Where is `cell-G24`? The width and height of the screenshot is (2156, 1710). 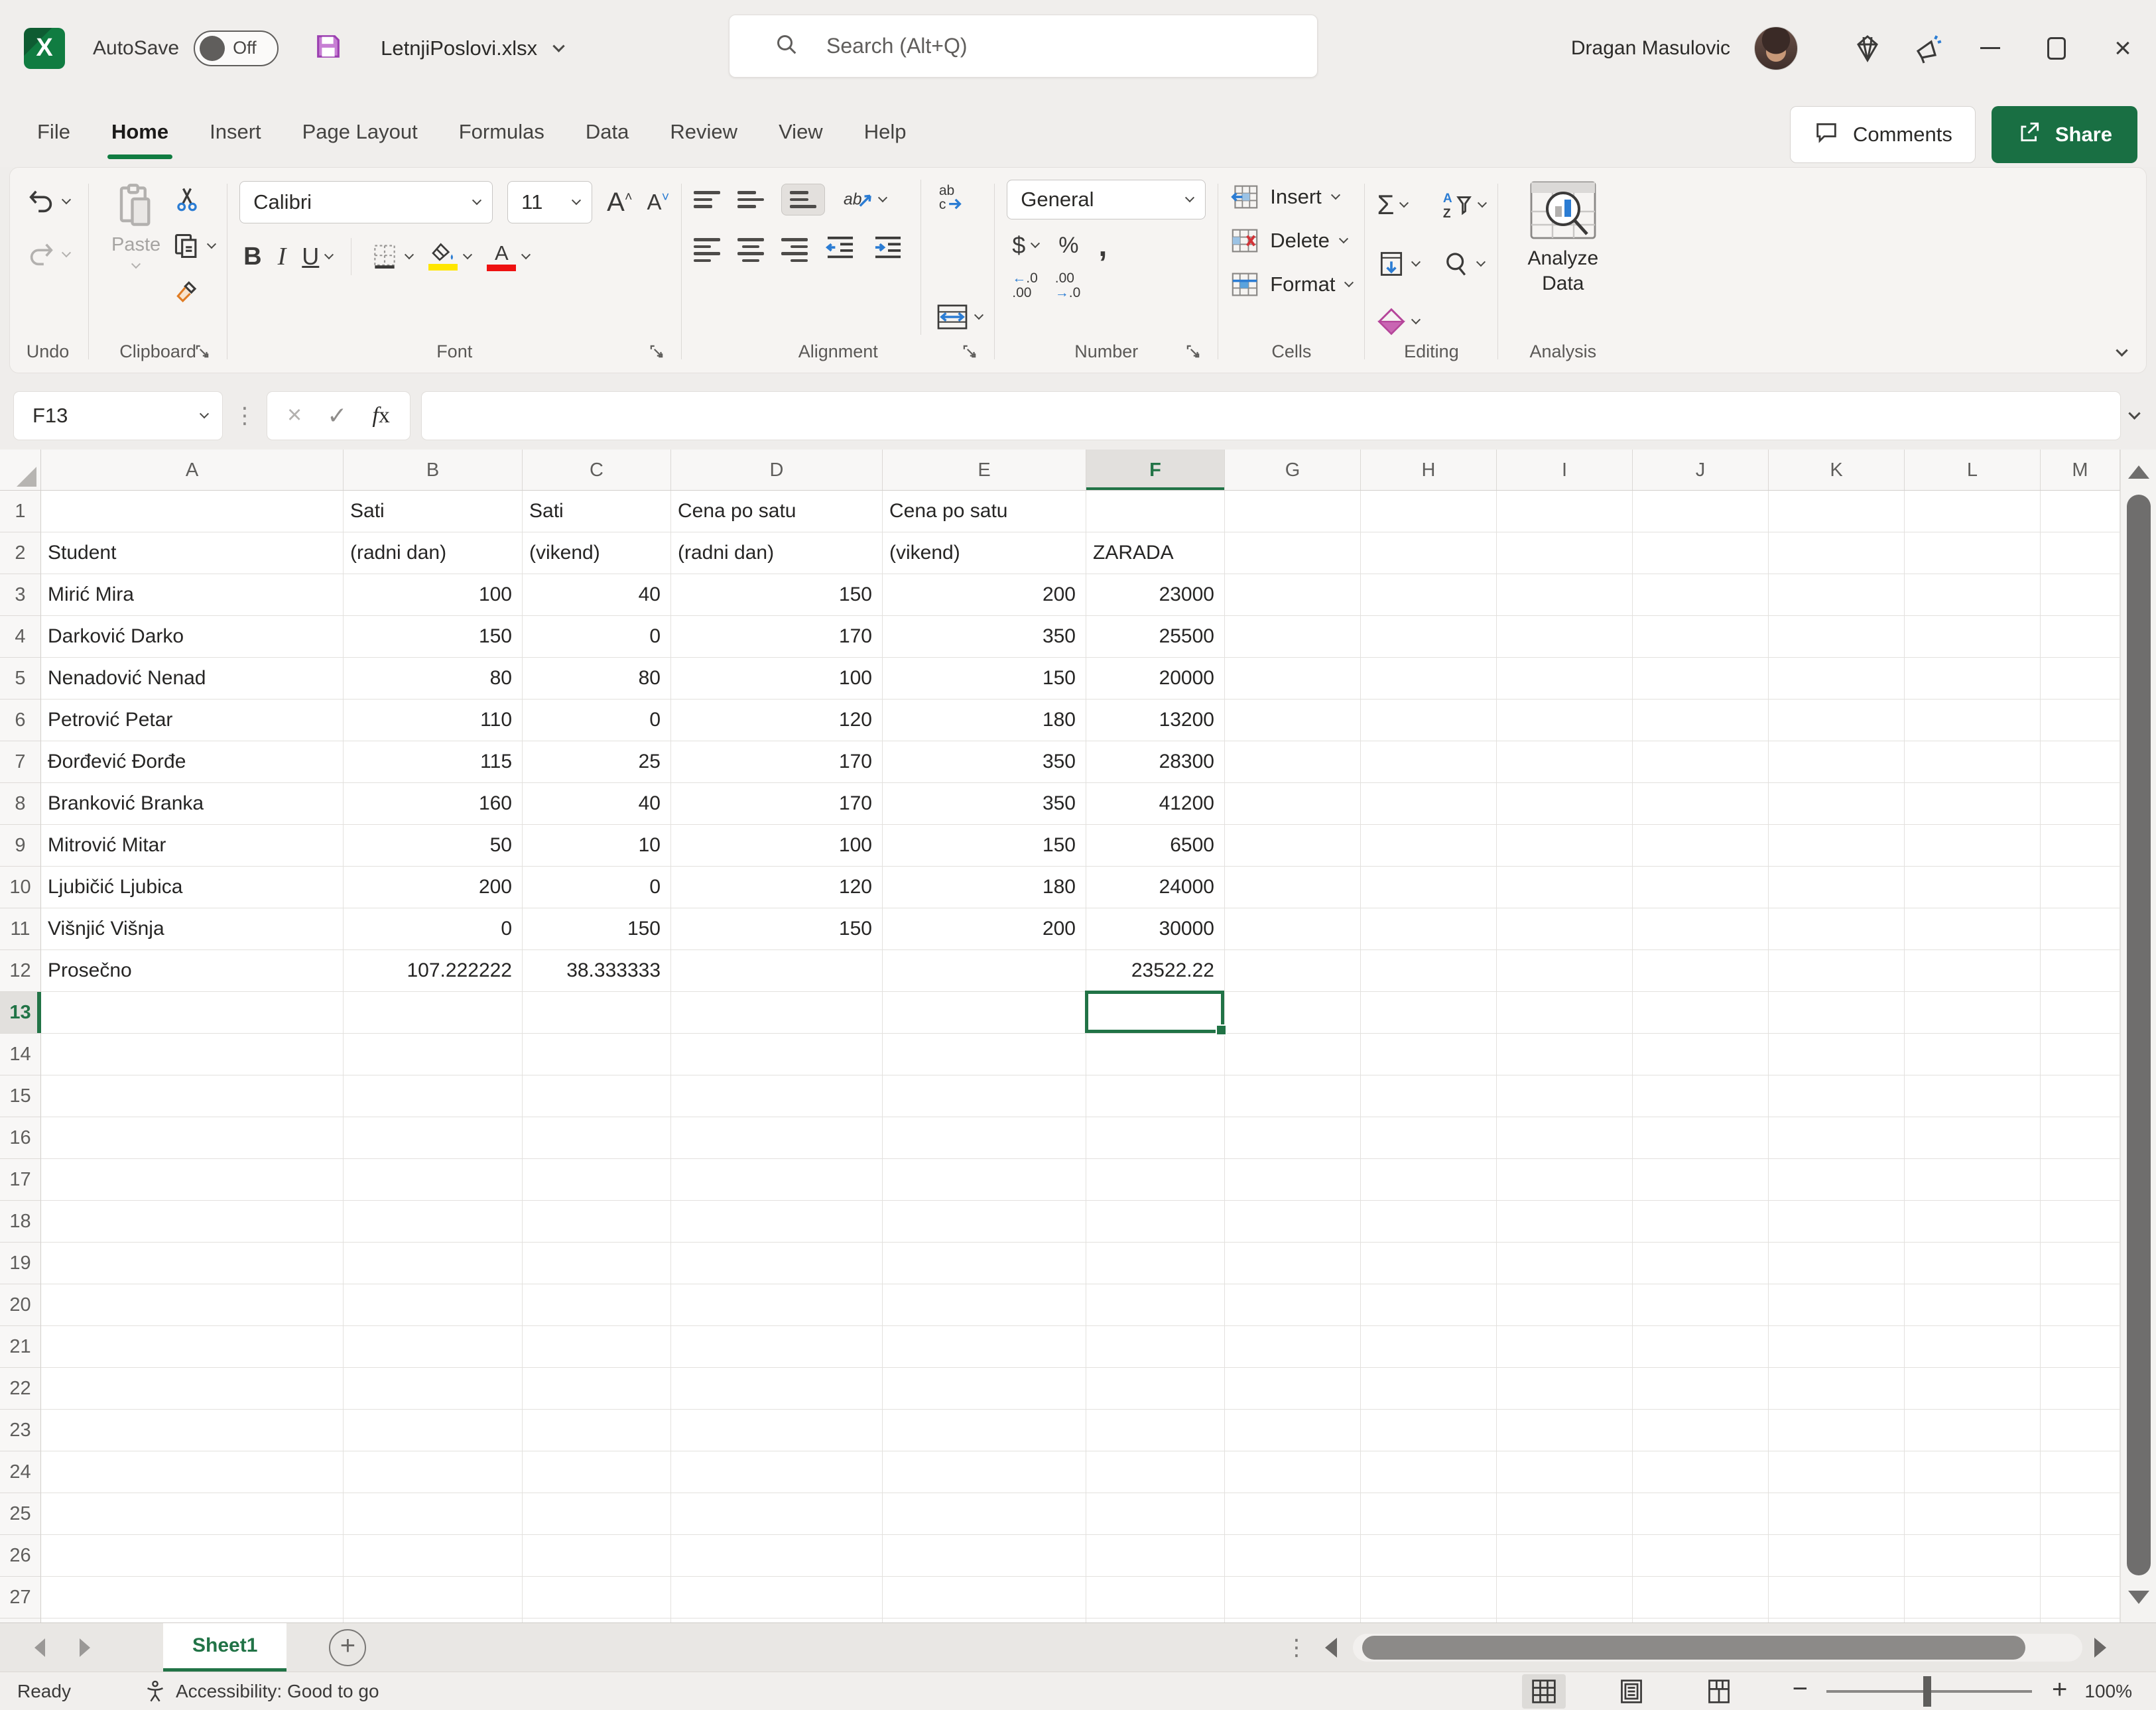
cell-G24 is located at coordinates (1293, 1472).